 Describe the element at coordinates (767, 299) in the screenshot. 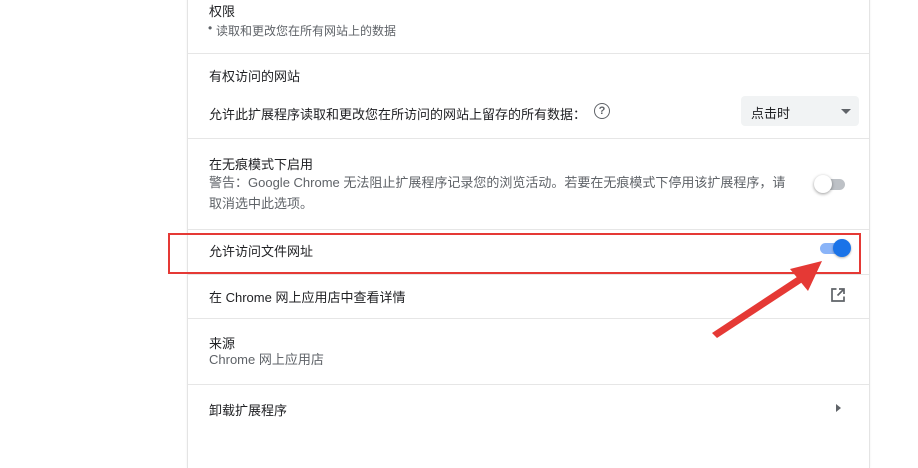

I see `annotation-arrow` at that location.